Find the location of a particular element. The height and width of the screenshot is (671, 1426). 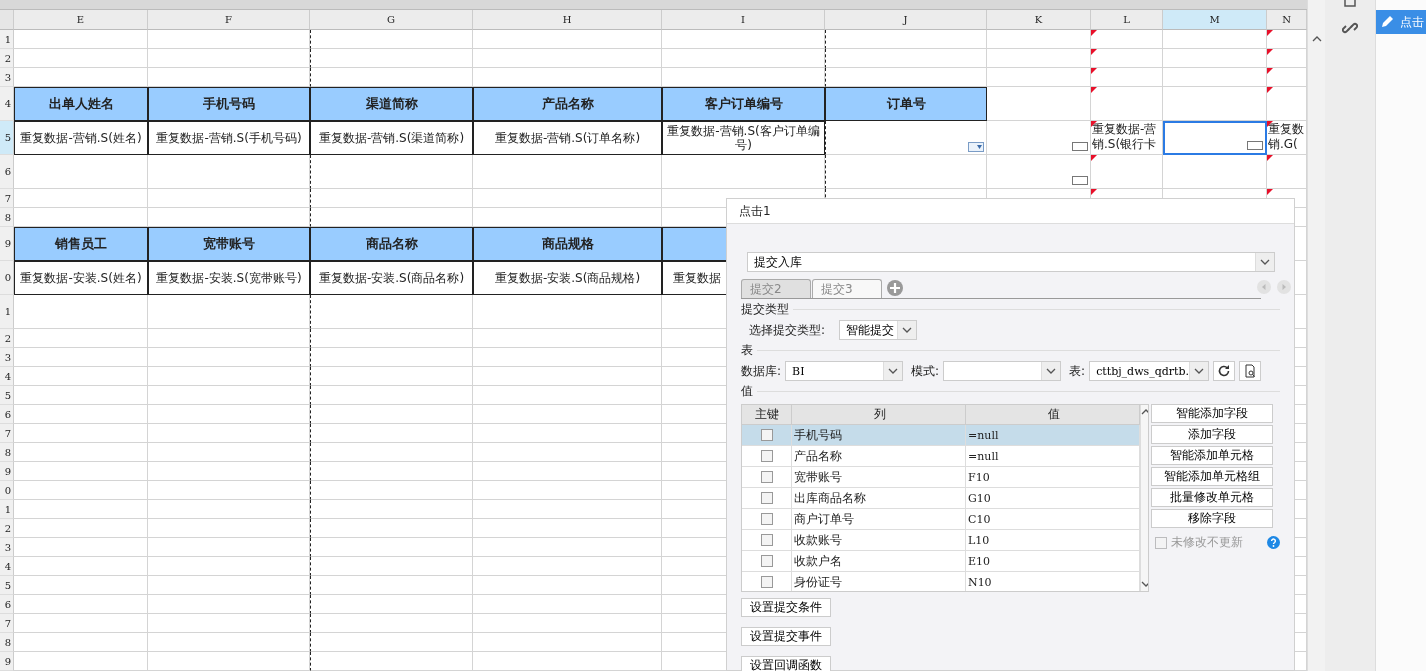

submit-type-select: 智能提交 is located at coordinates (878, 330).